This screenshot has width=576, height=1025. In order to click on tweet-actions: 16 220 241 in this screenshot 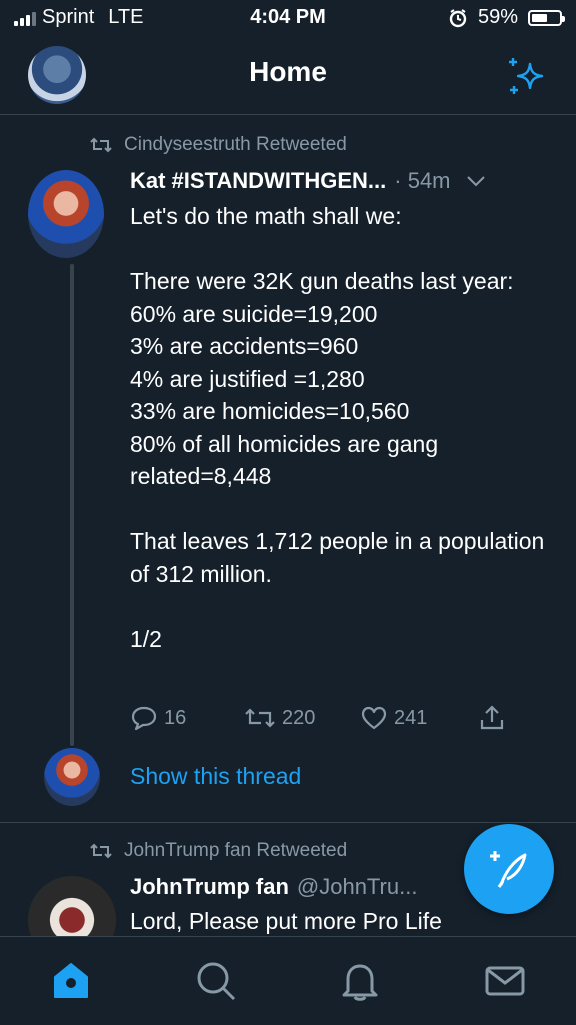, I will do `click(318, 718)`.